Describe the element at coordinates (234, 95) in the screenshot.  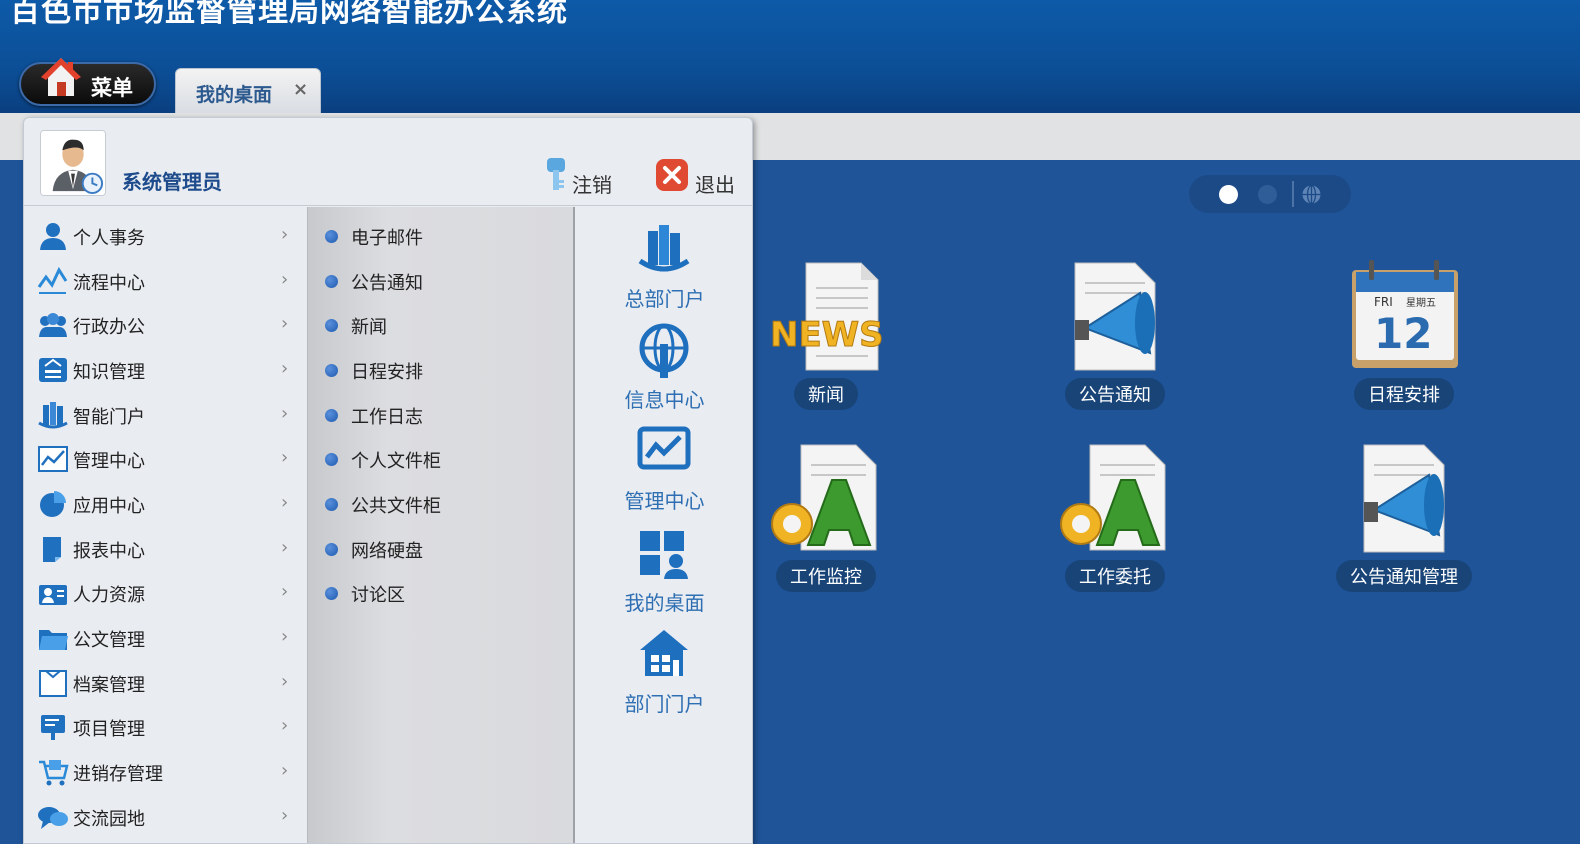
I see `tab-label: 我的桌面` at that location.